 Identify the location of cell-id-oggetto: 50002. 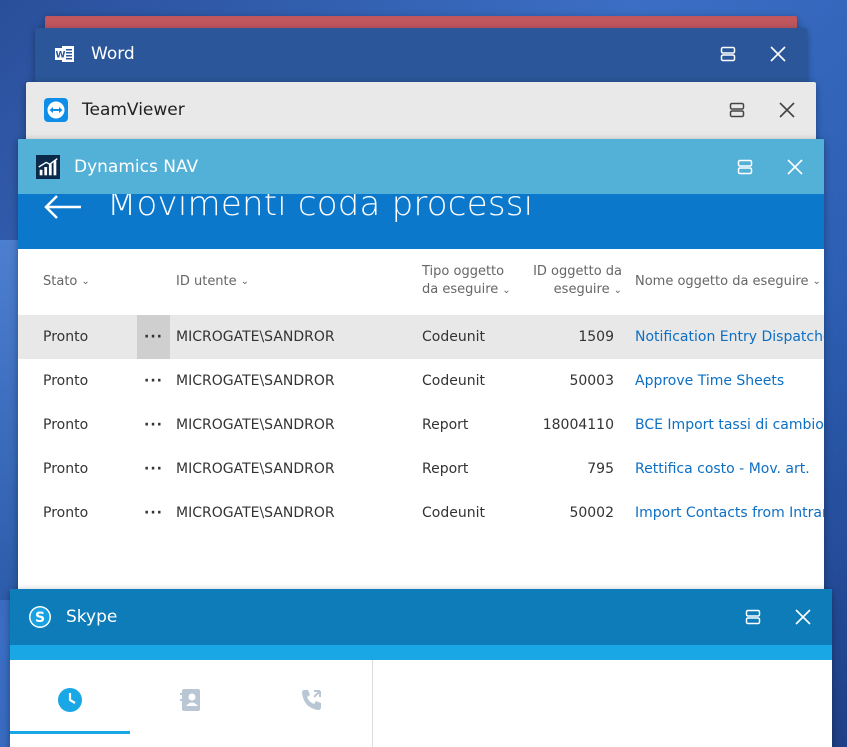
(591, 513).